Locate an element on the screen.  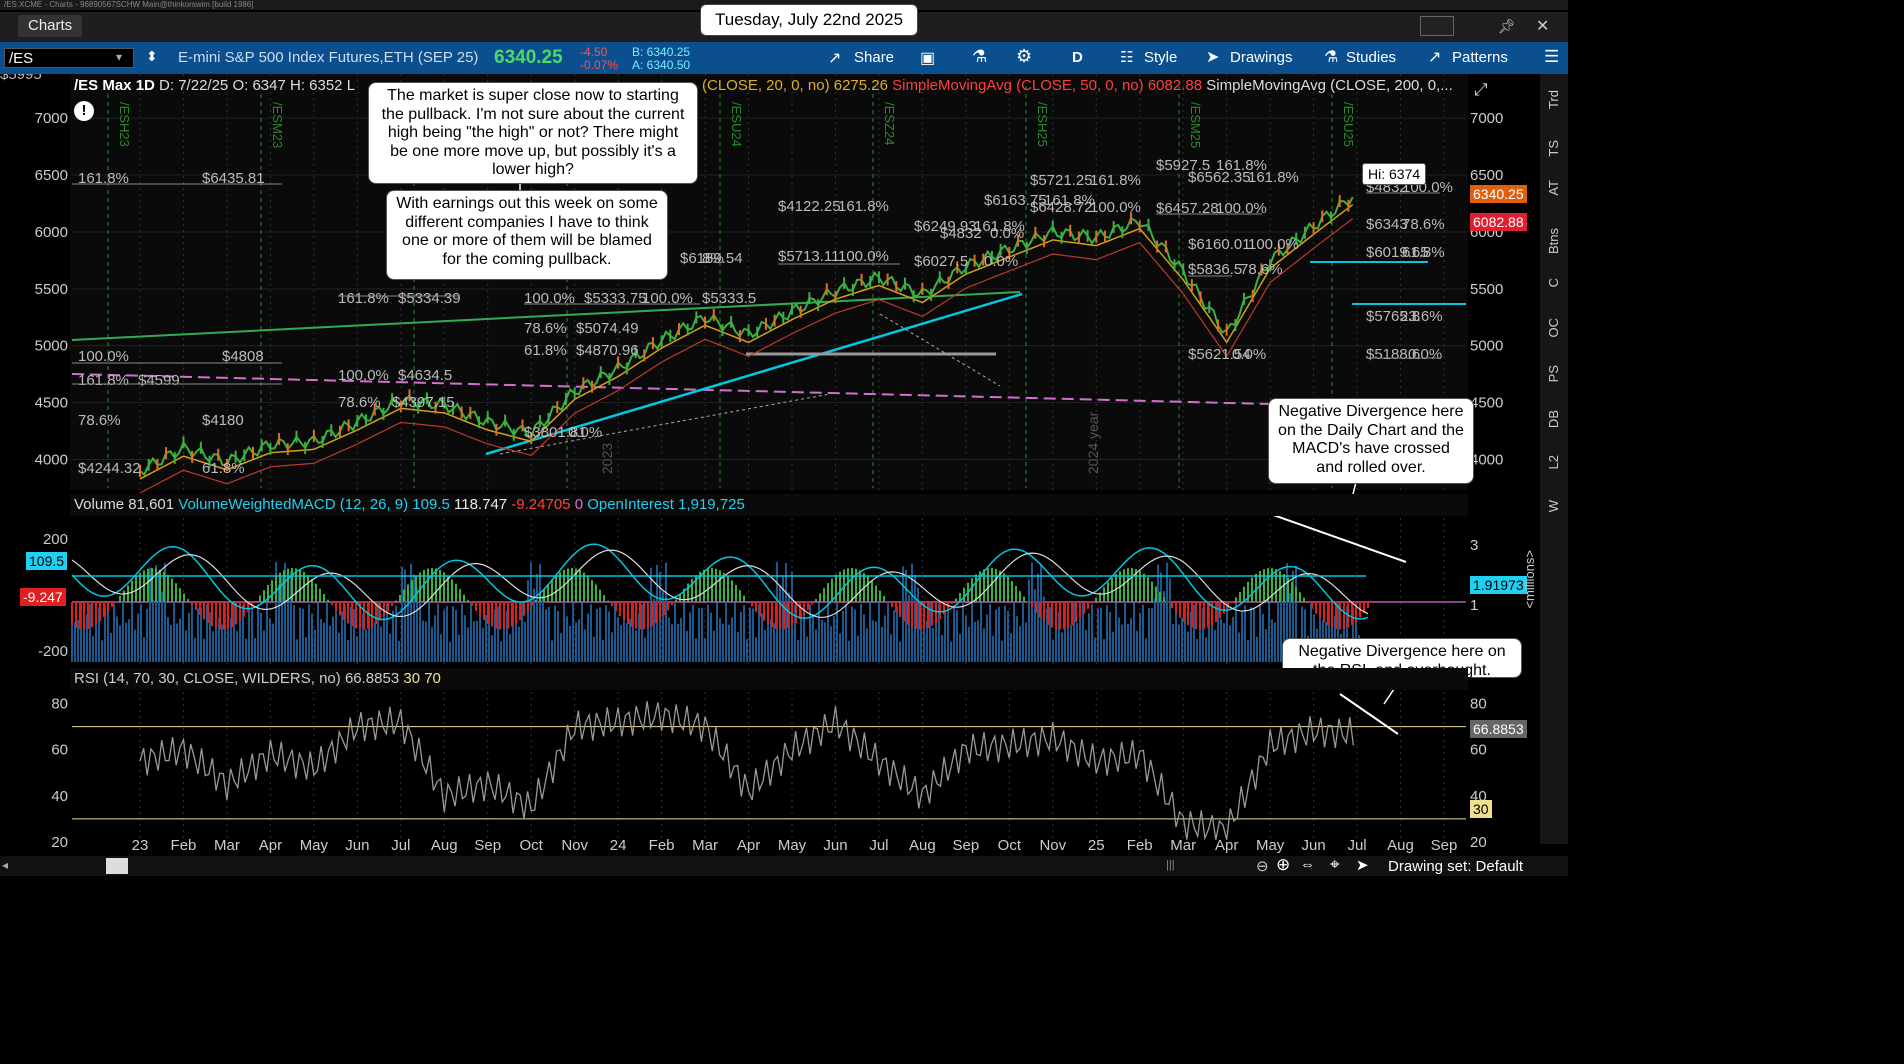
y-tick-label-right: 6500 is located at coordinates (1486, 175).